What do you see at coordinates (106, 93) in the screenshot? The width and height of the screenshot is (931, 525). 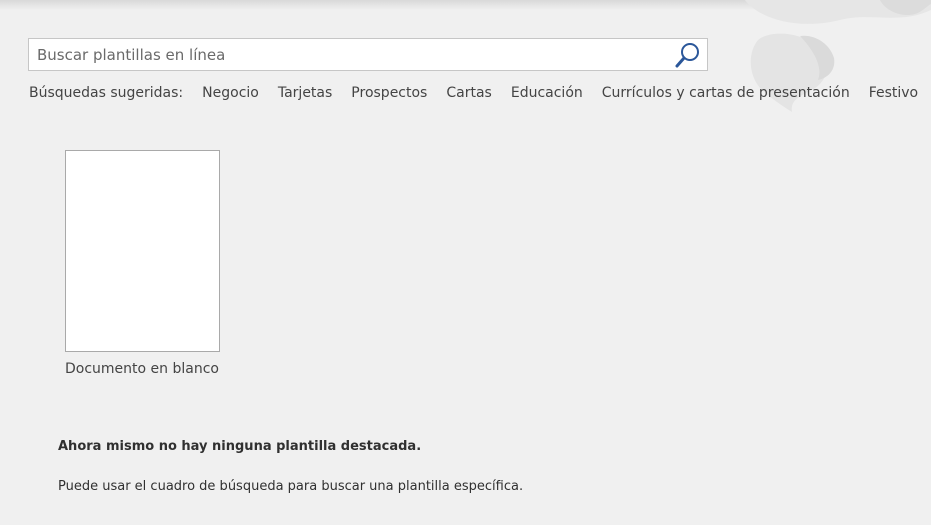 I see `suggested-searches-label: Búsquedas sugeridas:` at bounding box center [106, 93].